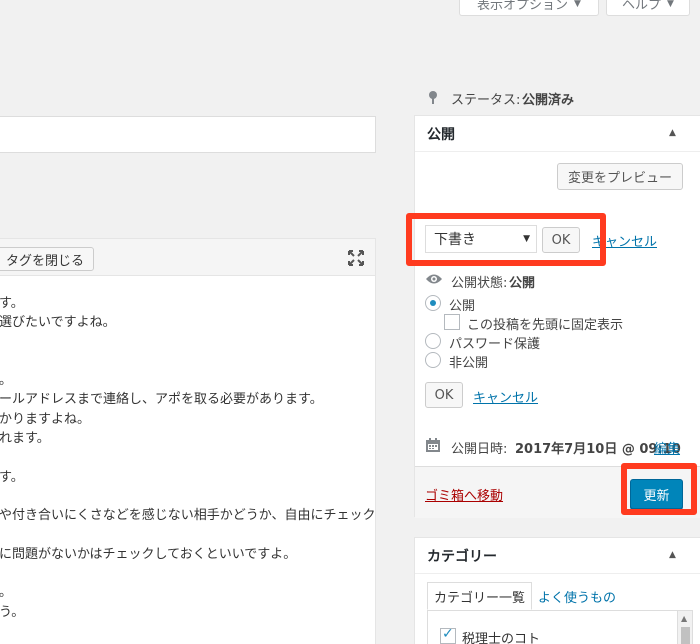 The image size is (700, 644). Describe the element at coordinates (187, 516) in the screenshot. I see `editor-line: や付き合いにくさなどを感じない相手かどうか、自由にチェック` at that location.